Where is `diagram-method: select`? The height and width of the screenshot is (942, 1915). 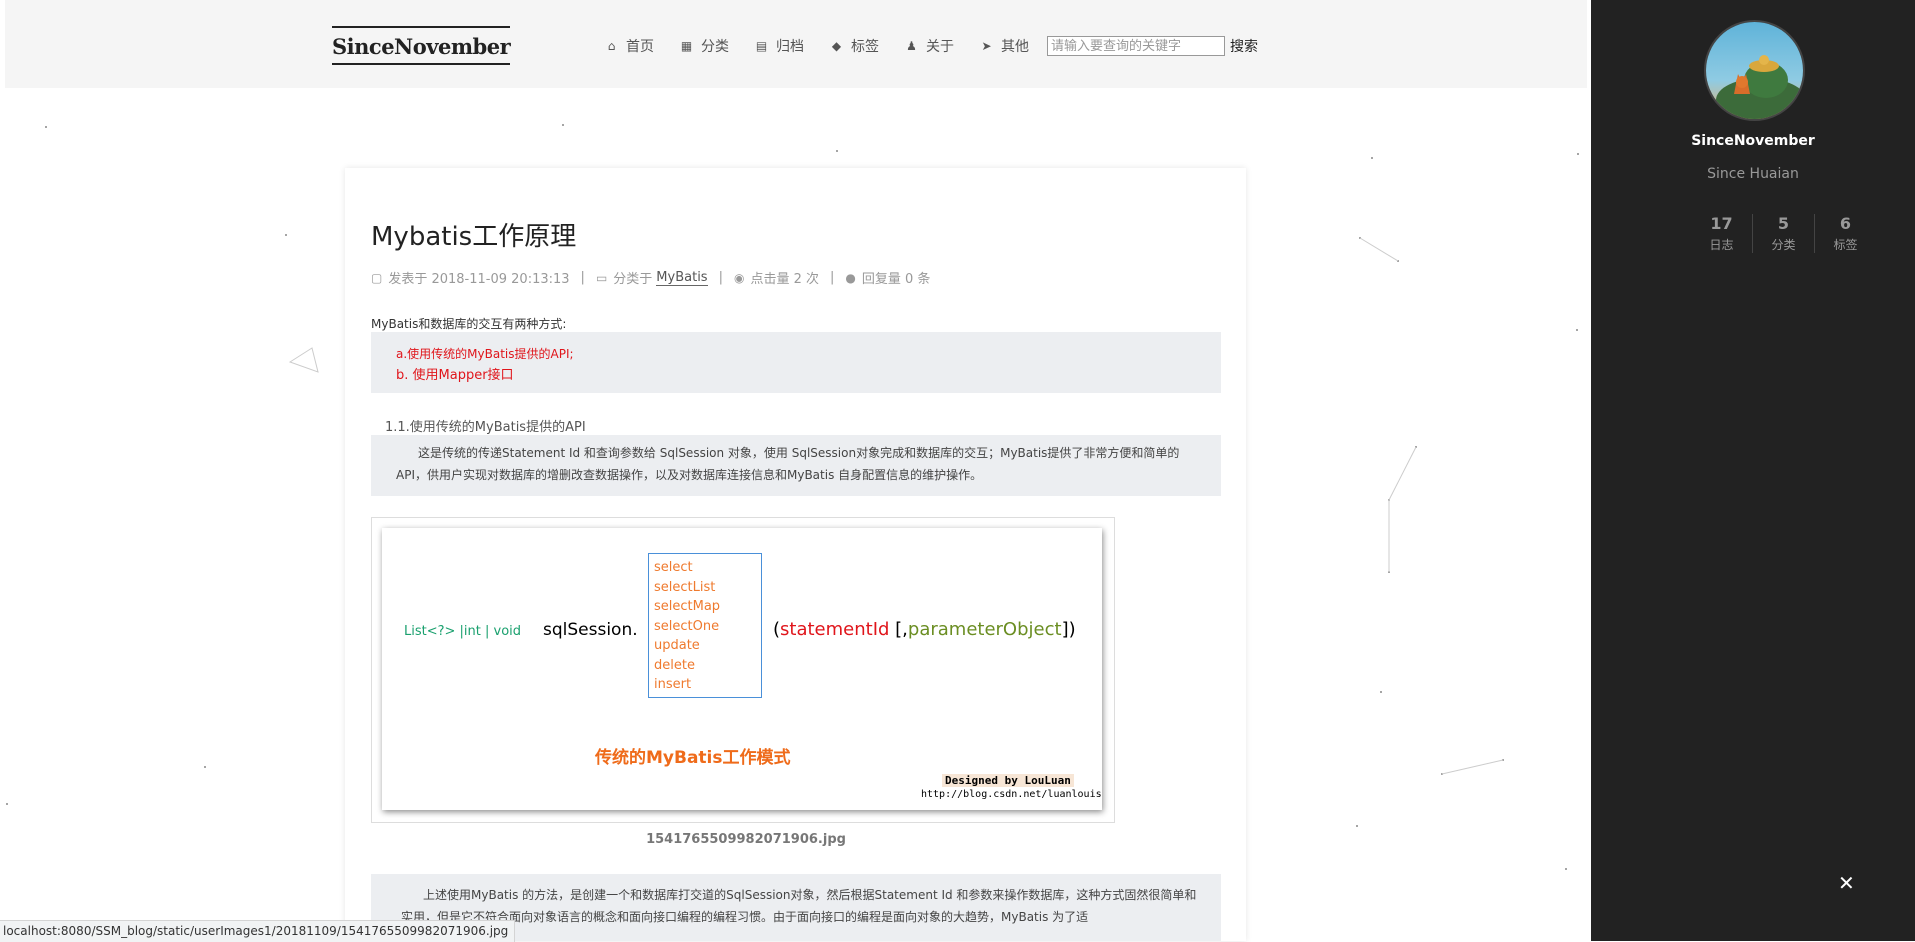 diagram-method: select is located at coordinates (673, 567).